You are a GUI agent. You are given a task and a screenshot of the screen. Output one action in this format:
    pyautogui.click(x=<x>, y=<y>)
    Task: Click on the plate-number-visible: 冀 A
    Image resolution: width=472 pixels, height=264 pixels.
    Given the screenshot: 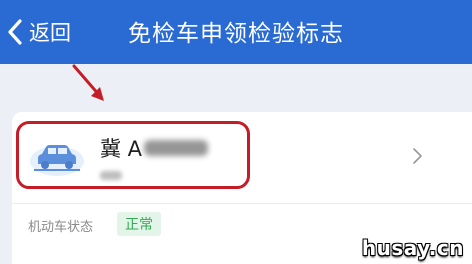 What is the action you would take?
    pyautogui.click(x=121, y=149)
    